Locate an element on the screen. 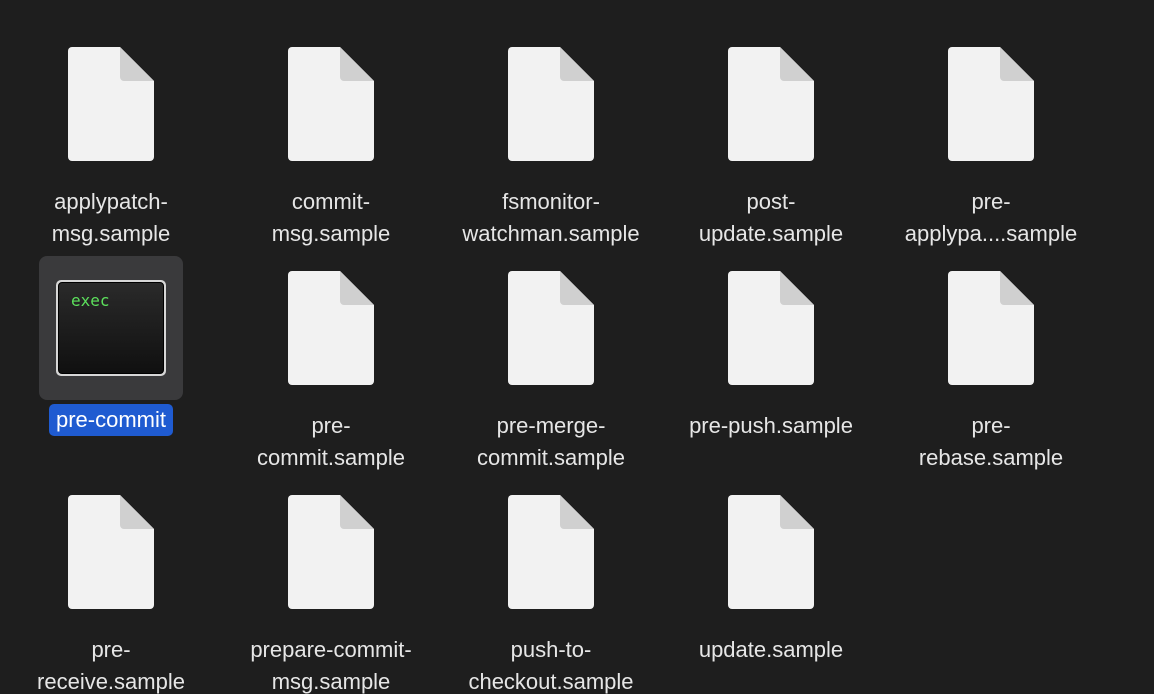  file-label: pre-commit.sample is located at coordinates (331, 441).